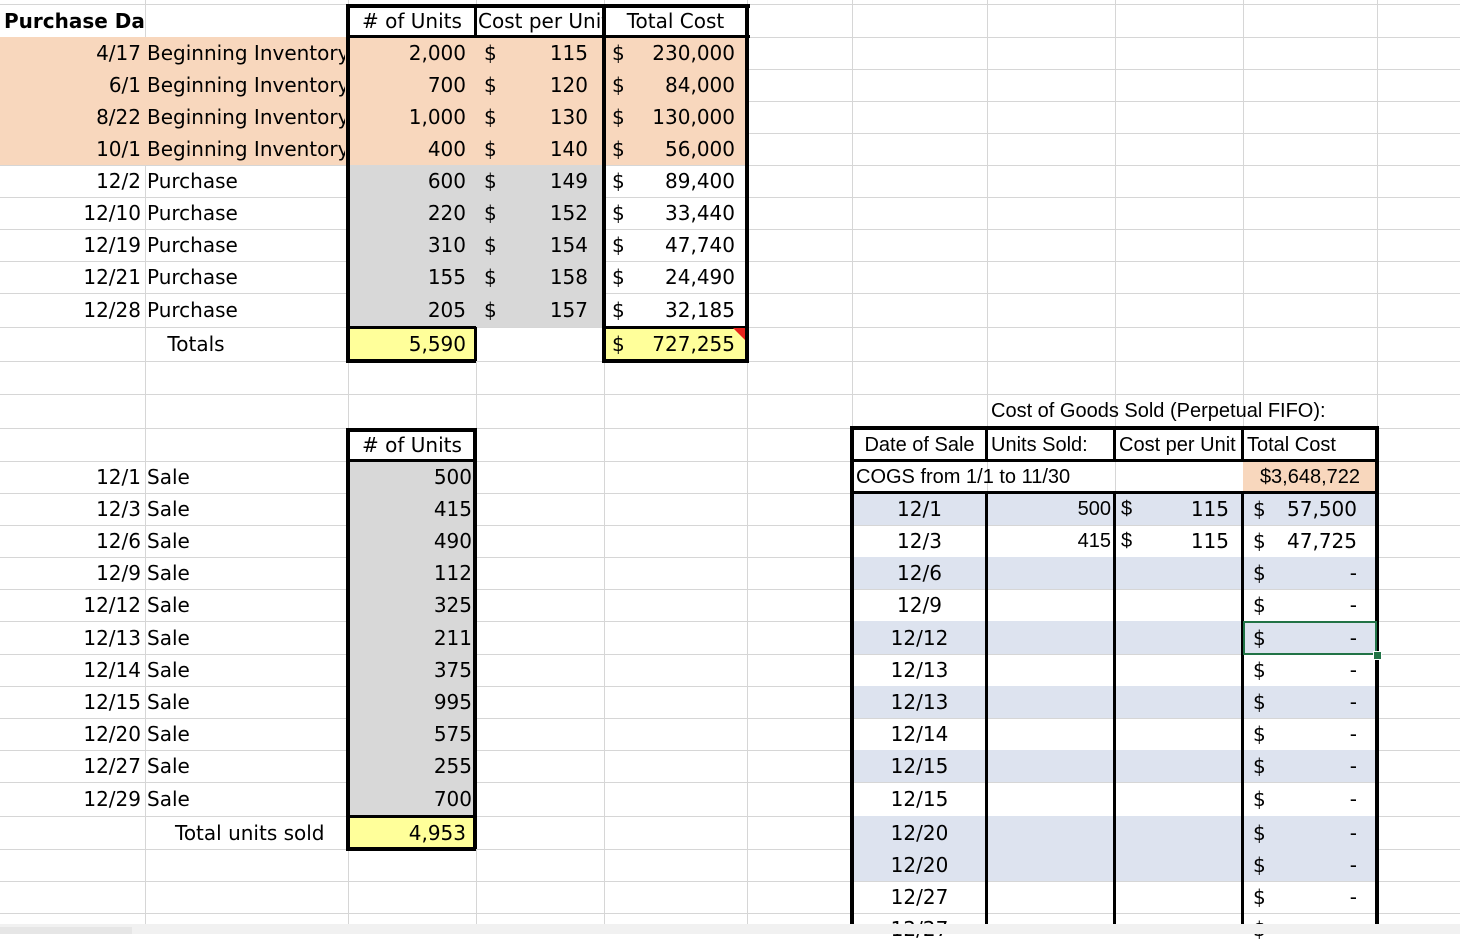 The height and width of the screenshot is (945, 1460). I want to click on prior-cogs-label: COGS from 1/1 to 11/30, so click(1047, 477).